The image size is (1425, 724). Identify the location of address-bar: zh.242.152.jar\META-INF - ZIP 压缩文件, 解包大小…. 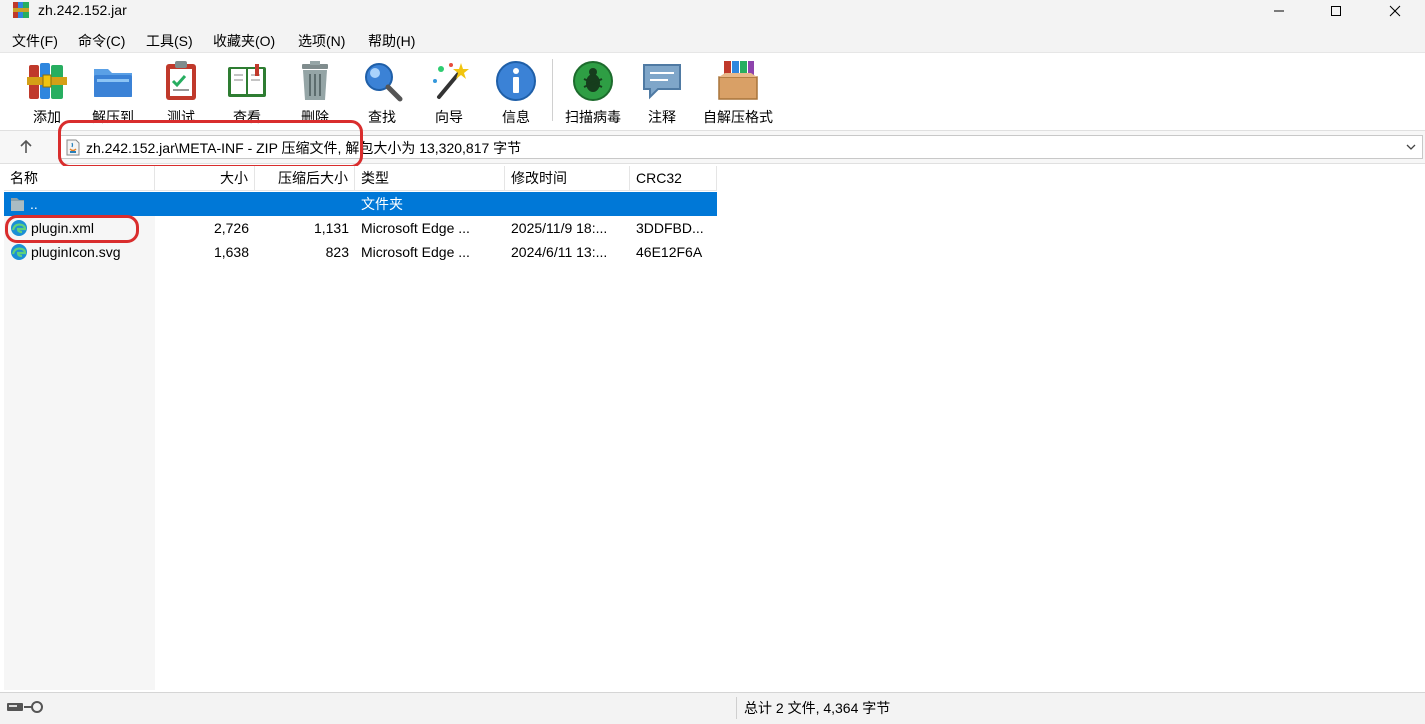
(712, 147).